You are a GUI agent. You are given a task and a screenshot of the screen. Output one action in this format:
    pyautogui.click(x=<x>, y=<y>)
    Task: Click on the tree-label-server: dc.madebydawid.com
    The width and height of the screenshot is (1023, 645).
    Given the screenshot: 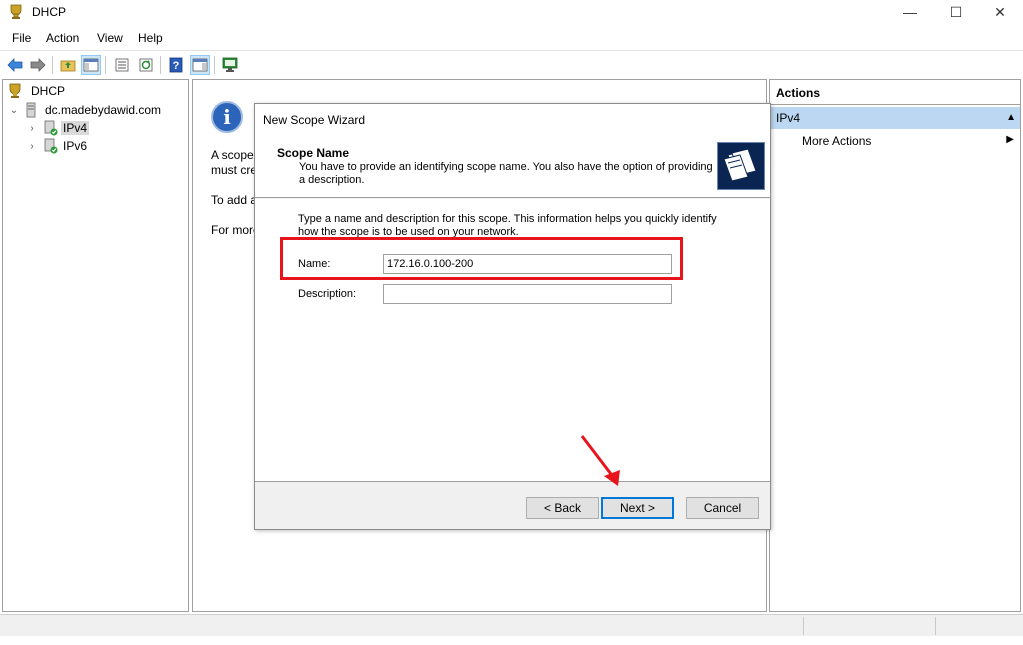 What is the action you would take?
    pyautogui.click(x=103, y=110)
    